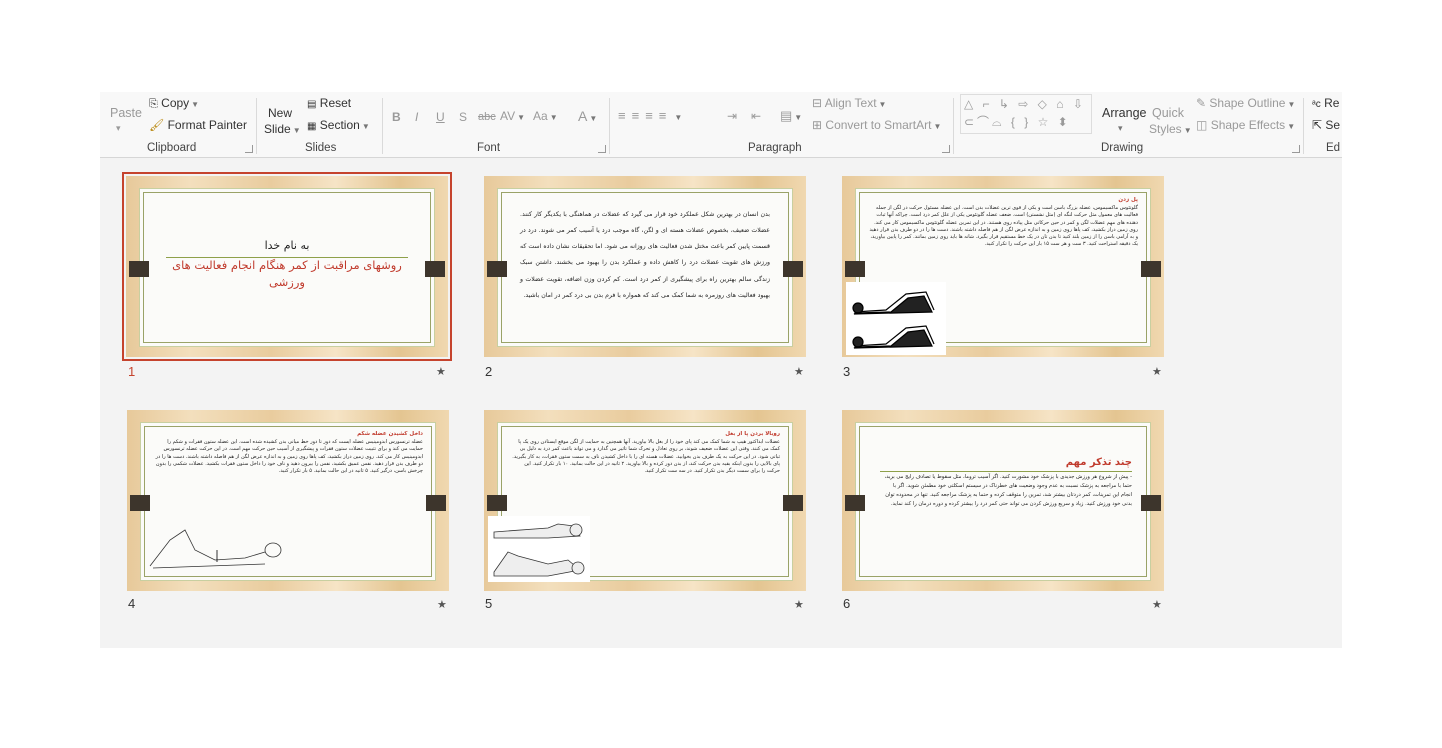 The width and height of the screenshot is (1442, 748). I want to click on drawing-launcher-icon, so click(1296, 149).